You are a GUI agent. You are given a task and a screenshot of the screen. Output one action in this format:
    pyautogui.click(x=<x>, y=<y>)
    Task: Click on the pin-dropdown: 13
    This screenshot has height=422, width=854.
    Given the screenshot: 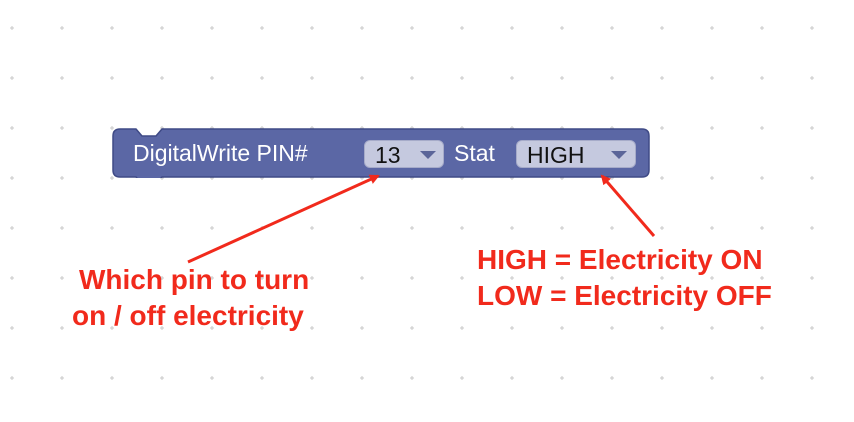 What is the action you would take?
    pyautogui.click(x=404, y=154)
    